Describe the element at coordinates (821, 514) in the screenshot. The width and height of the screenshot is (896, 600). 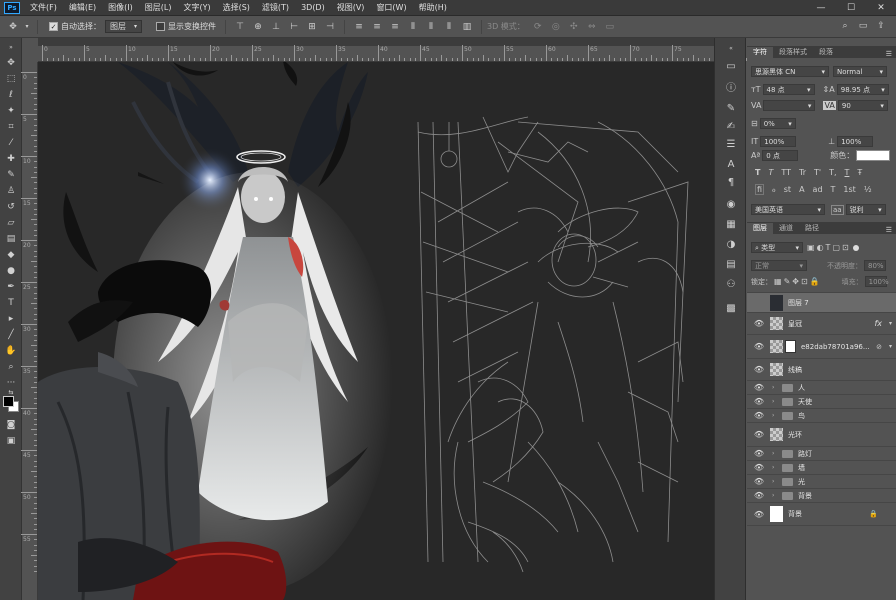
I see `layer-row: 👁 背景 🔒` at that location.